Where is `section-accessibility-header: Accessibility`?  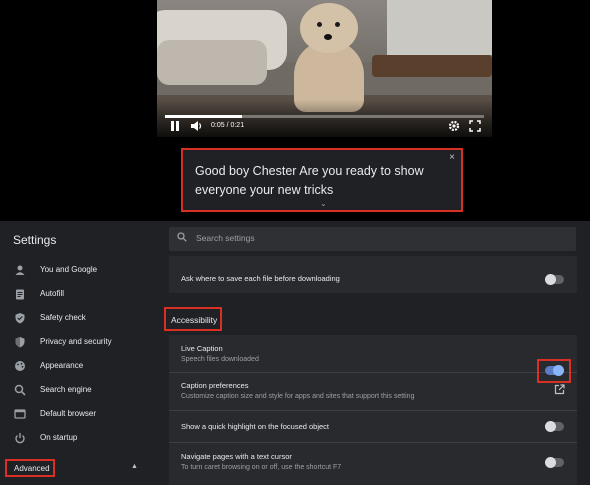 section-accessibility-header: Accessibility is located at coordinates (193, 319).